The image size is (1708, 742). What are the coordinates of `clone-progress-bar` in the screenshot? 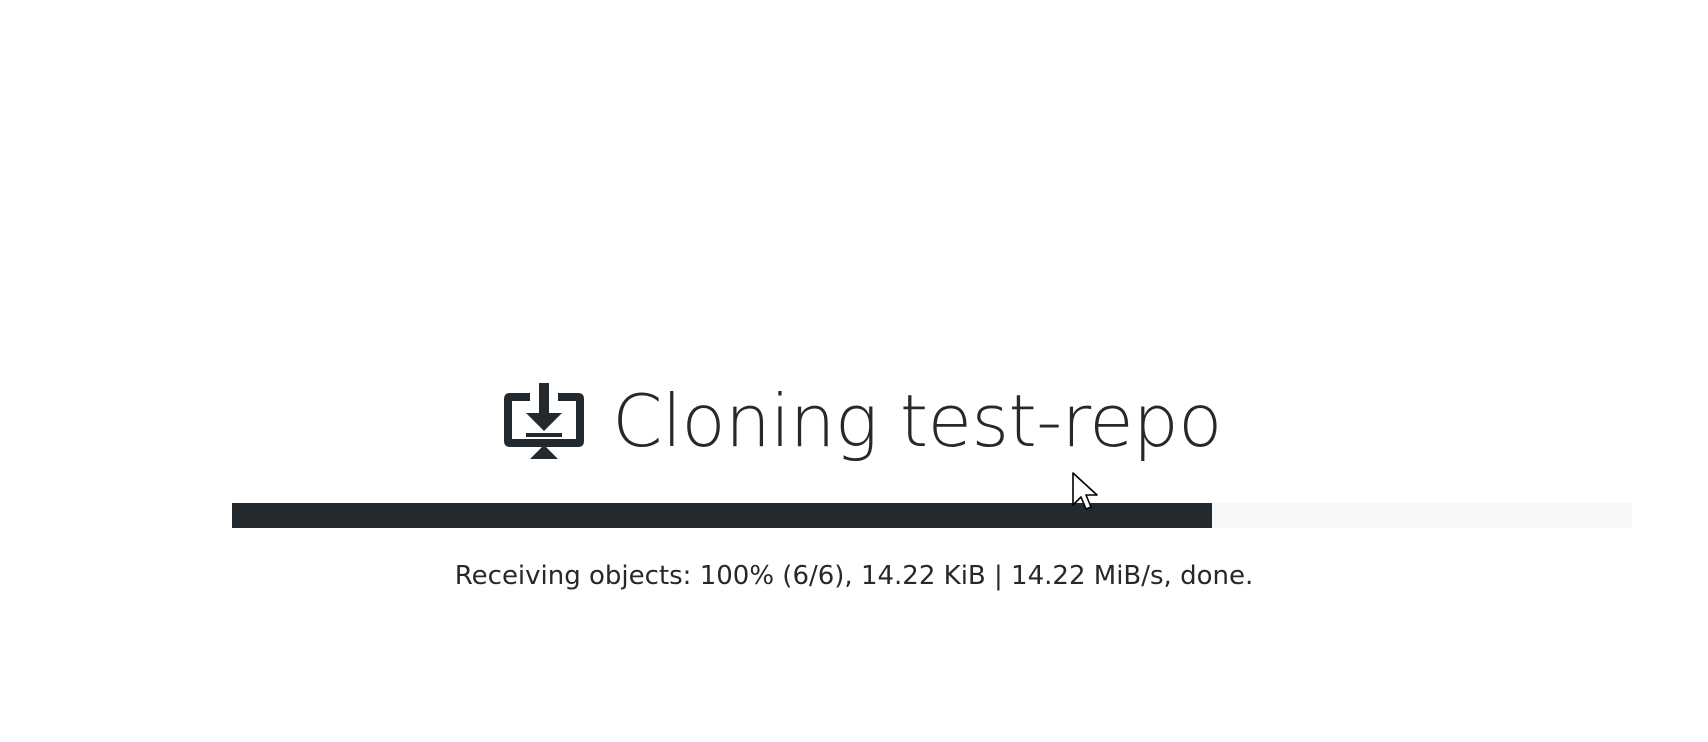 It's located at (932, 515).